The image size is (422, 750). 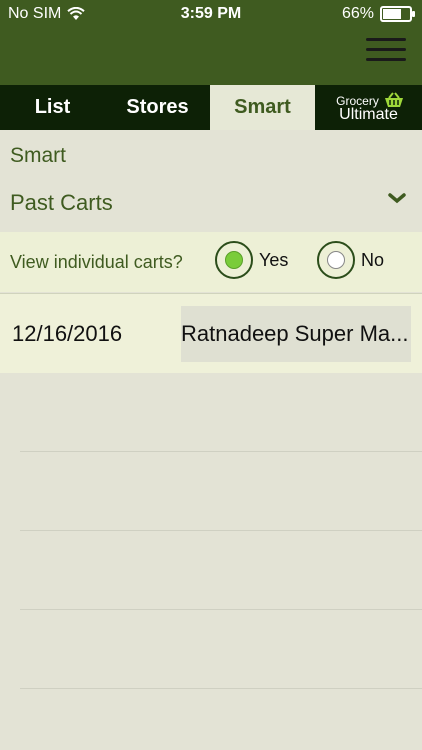 What do you see at coordinates (357, 13) in the screenshot?
I see `battery-percent: 66%` at bounding box center [357, 13].